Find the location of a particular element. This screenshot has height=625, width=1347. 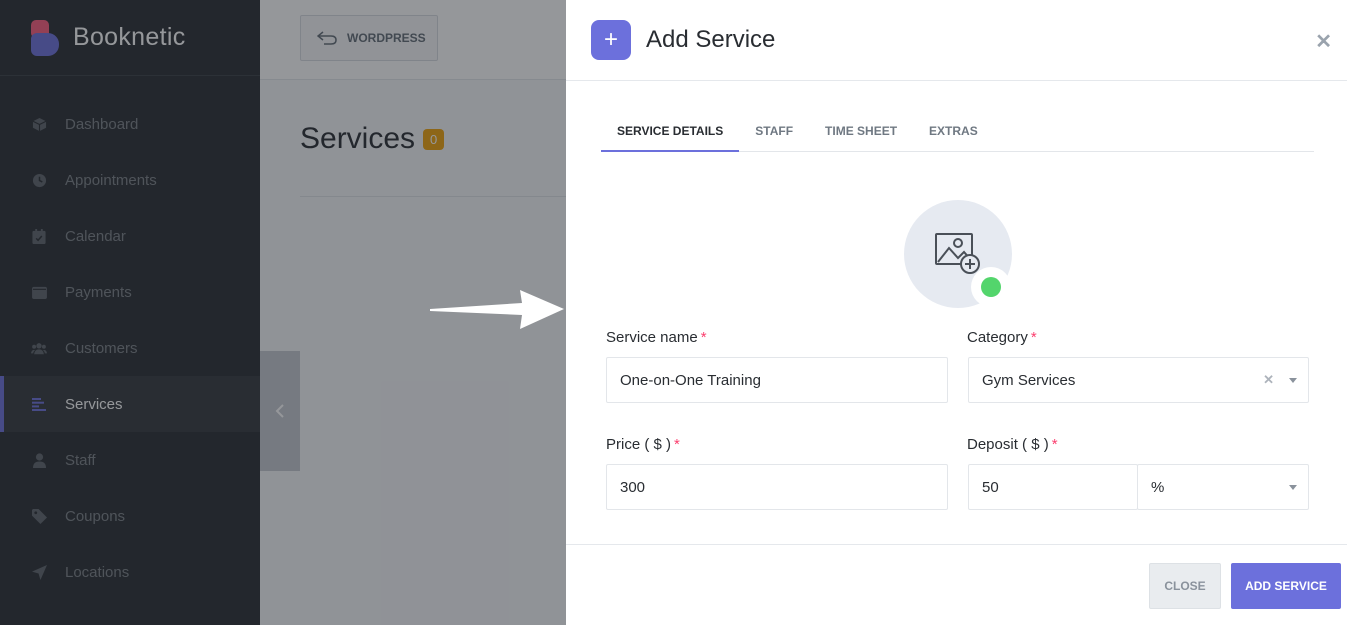

tab-extras: EXTRAS is located at coordinates (953, 133).